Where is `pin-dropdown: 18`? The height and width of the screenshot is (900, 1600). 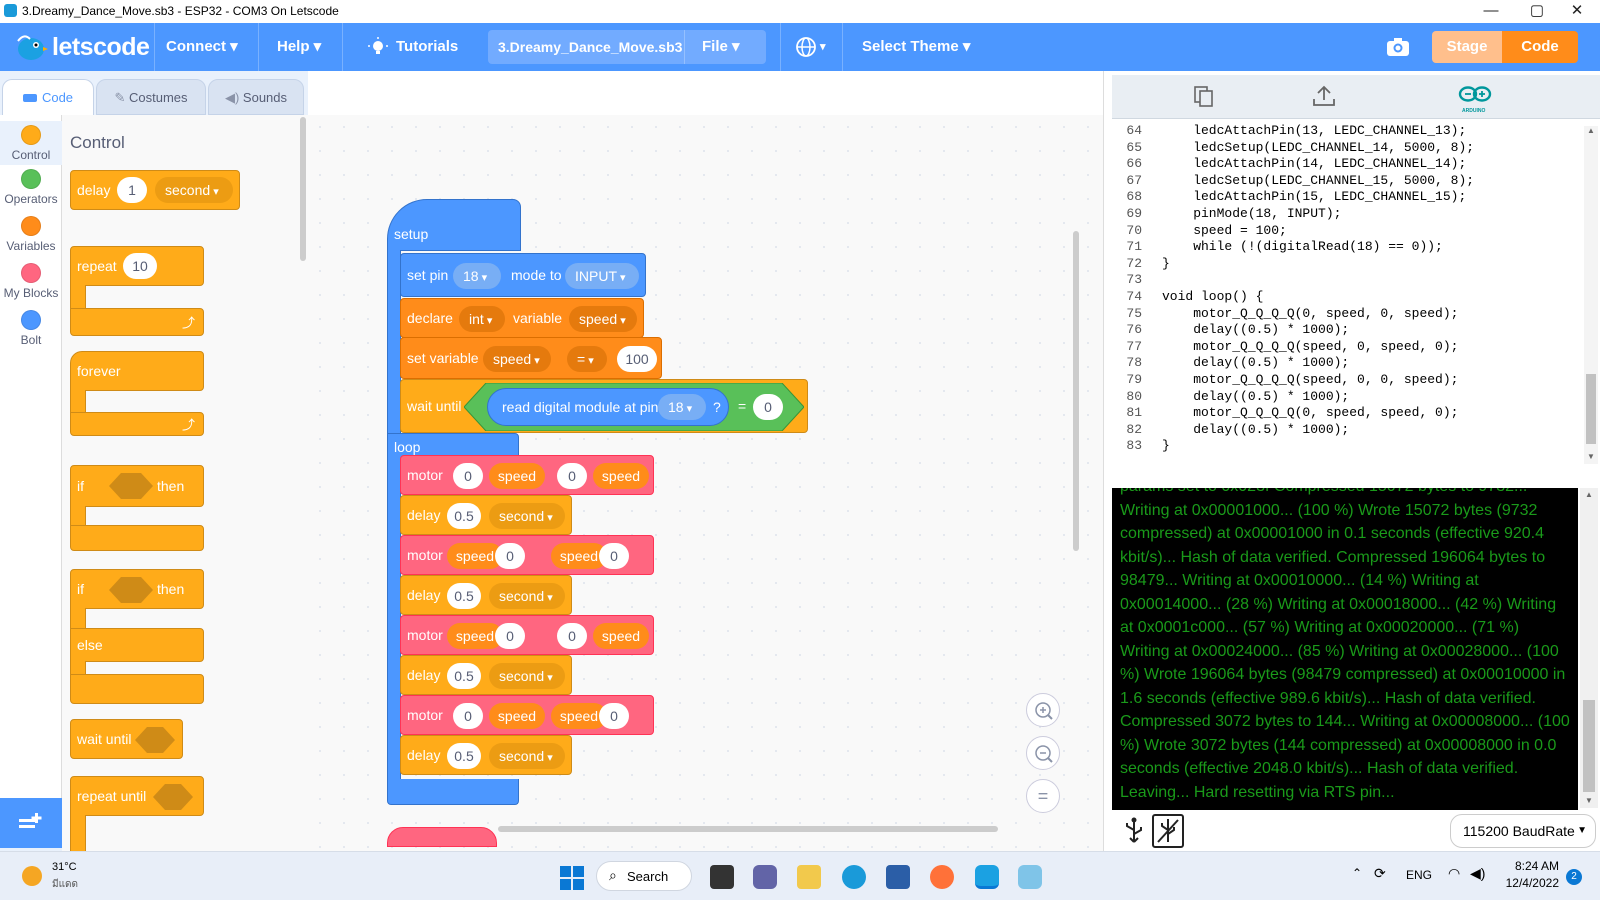 pin-dropdown: 18 is located at coordinates (477, 276).